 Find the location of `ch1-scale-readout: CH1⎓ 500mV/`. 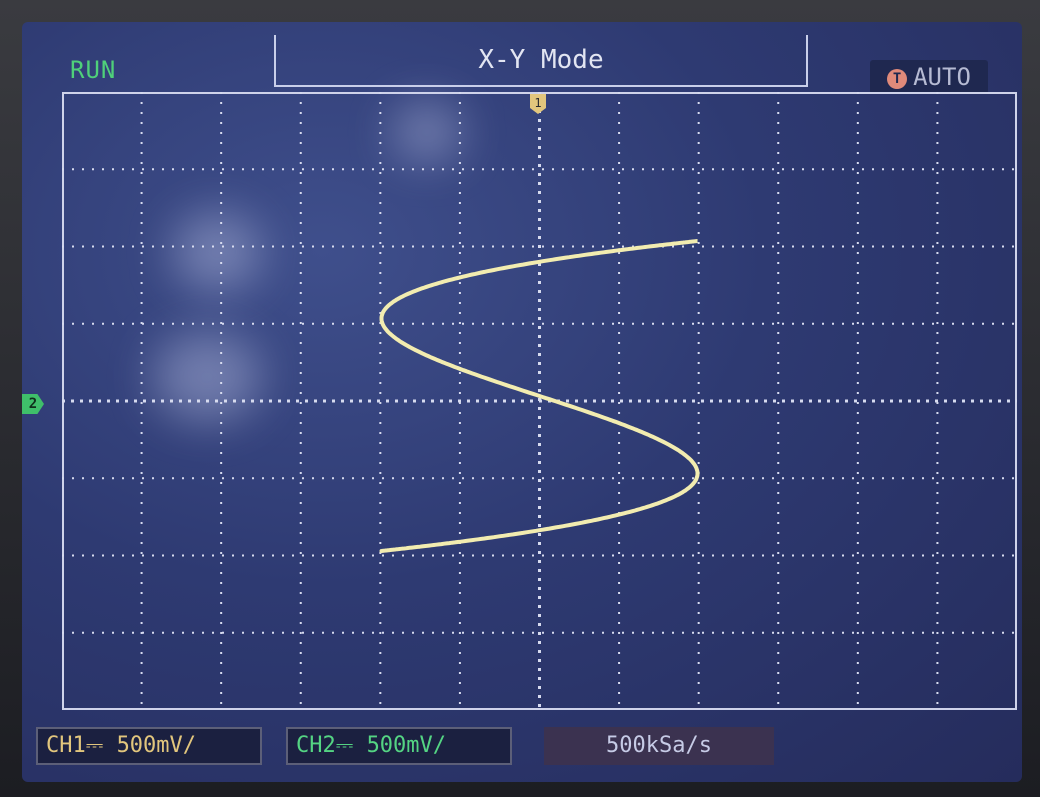

ch1-scale-readout: CH1⎓ 500mV/ is located at coordinates (149, 746).